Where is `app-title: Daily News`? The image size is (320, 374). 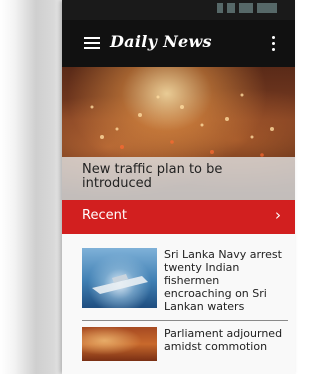
app-title: Daily News is located at coordinates (161, 41).